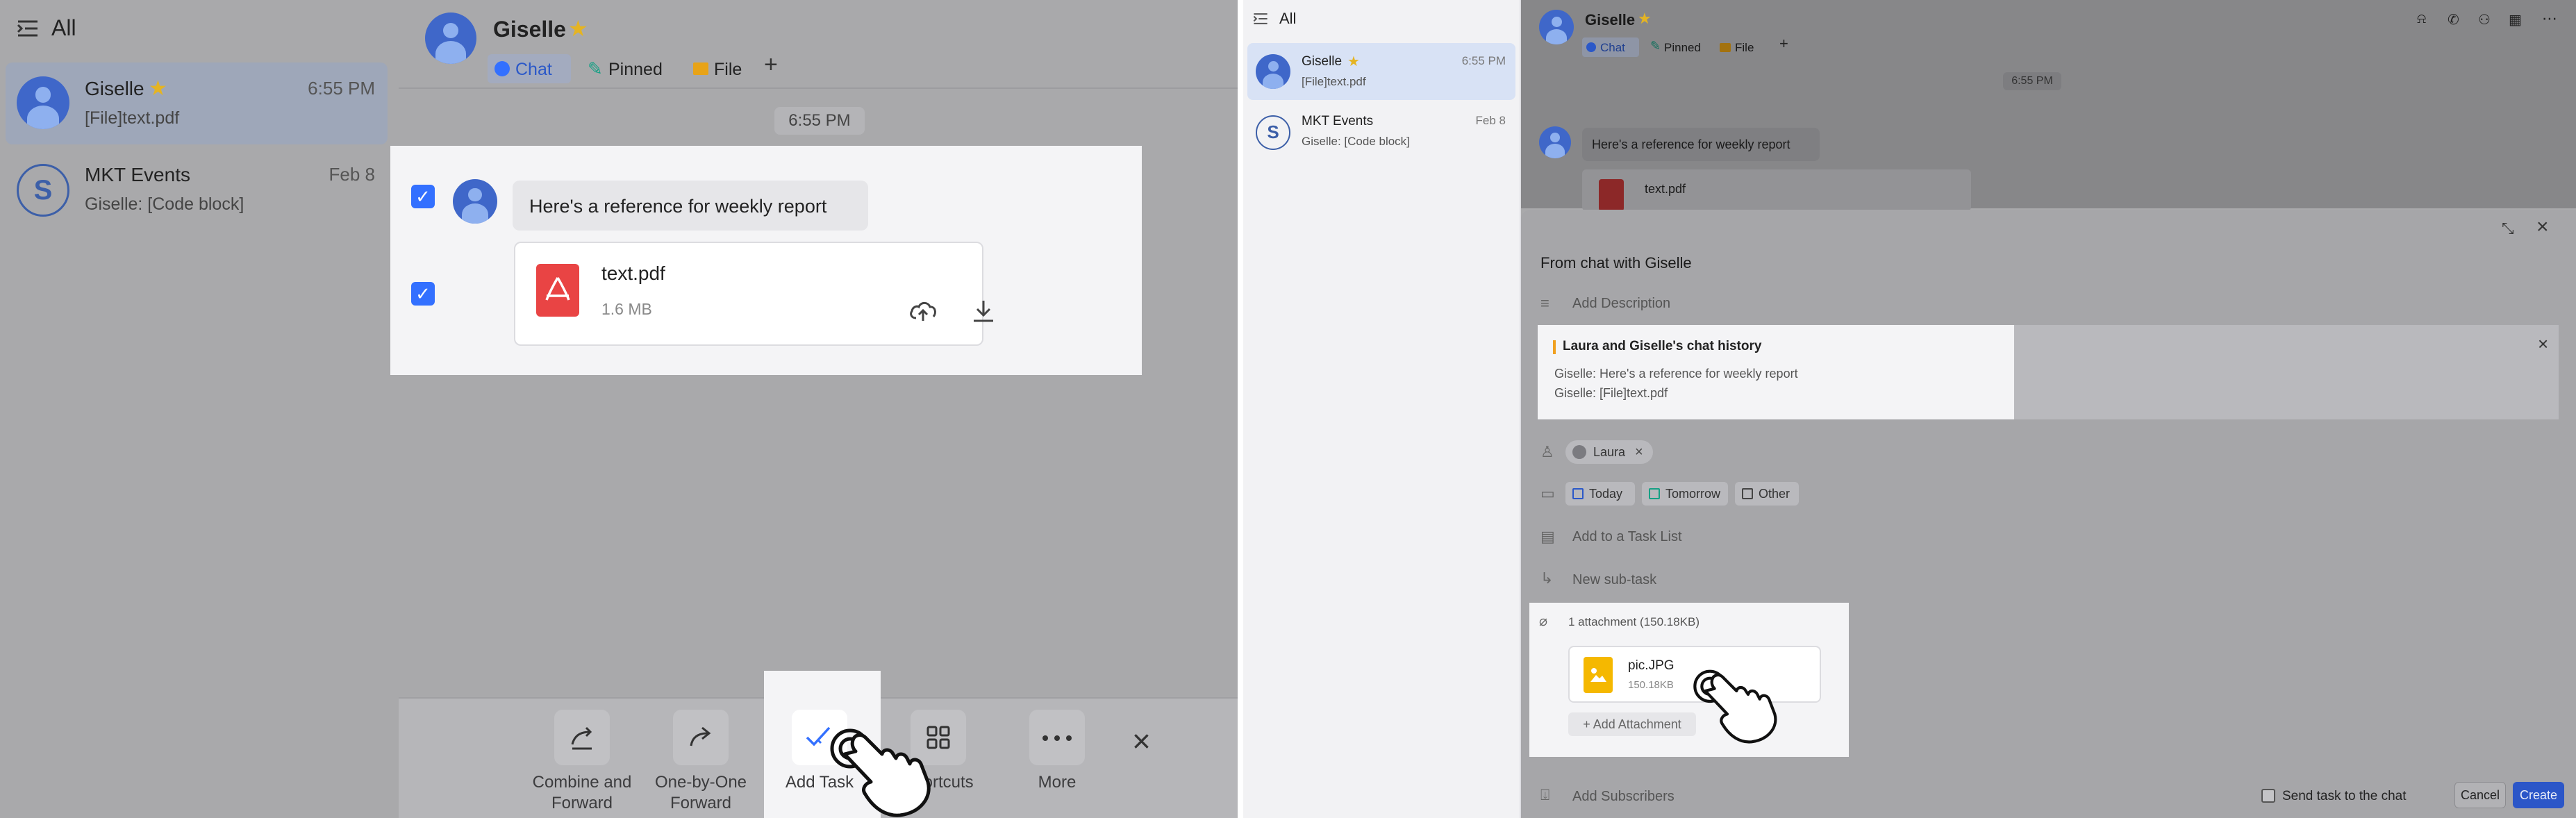 The width and height of the screenshot is (2576, 818). I want to click on subscriber-icon: ⍗, so click(1545, 794).